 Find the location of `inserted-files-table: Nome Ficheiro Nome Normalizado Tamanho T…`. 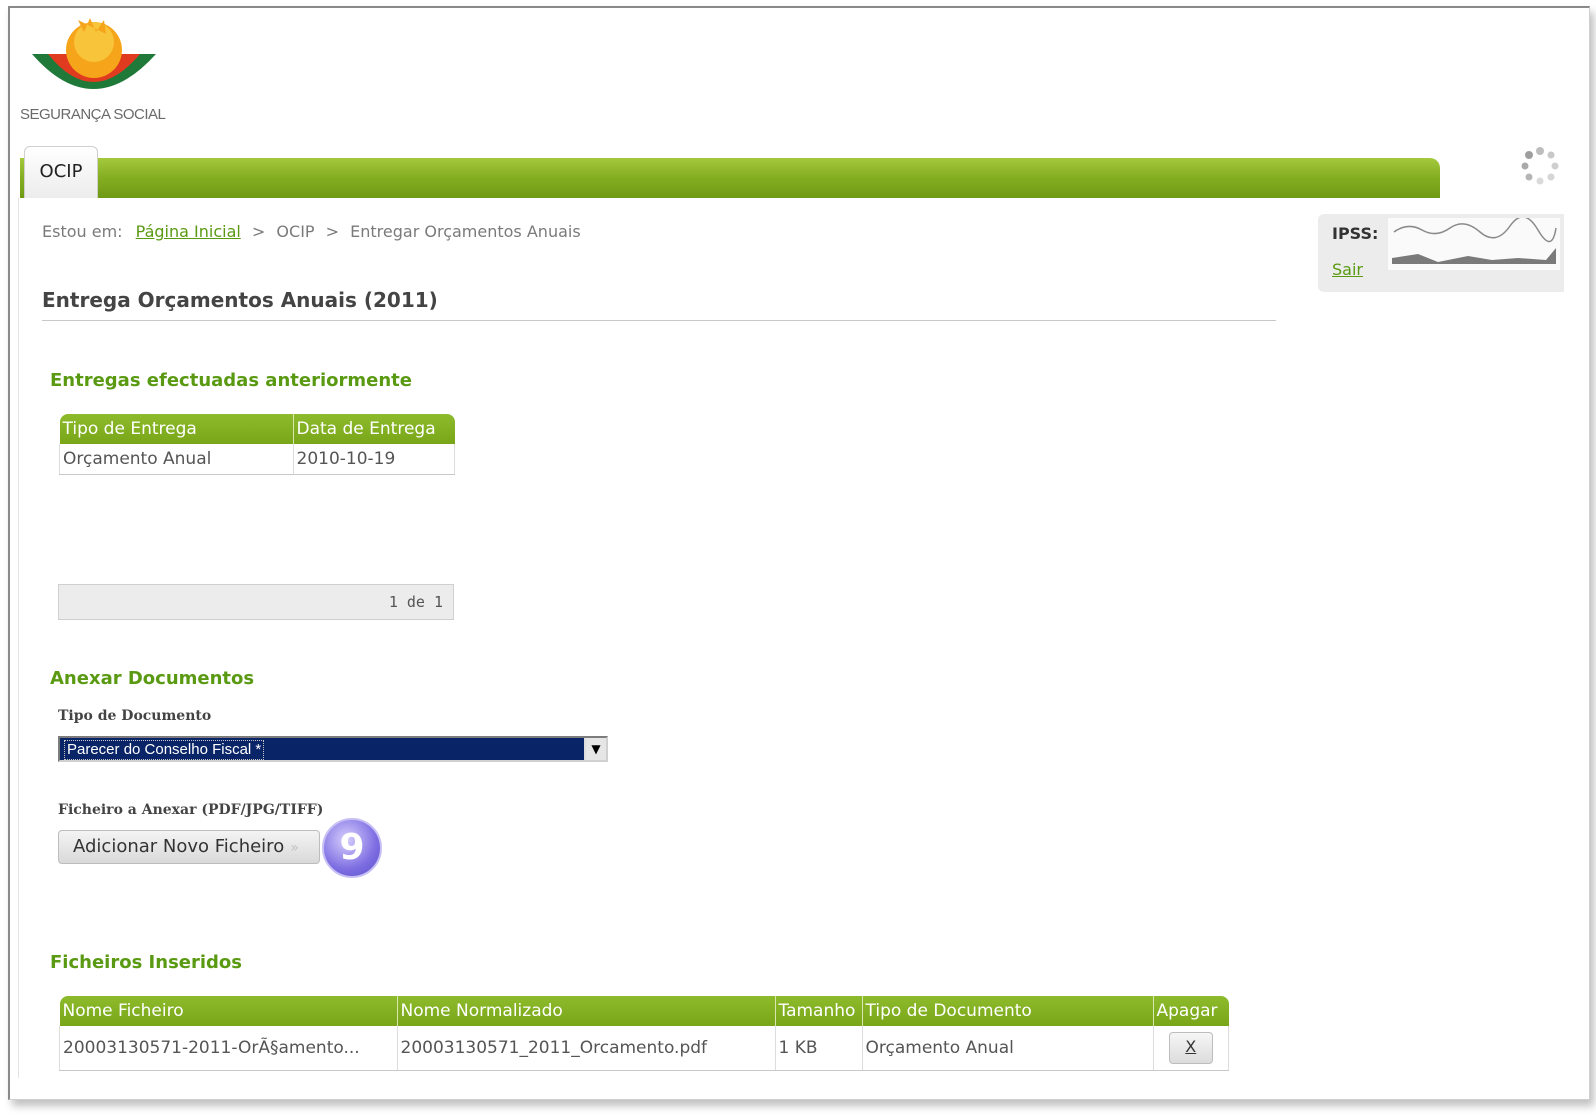

inserted-files-table: Nome Ficheiro Nome Normalizado Tamanho T… is located at coordinates (644, 1033).